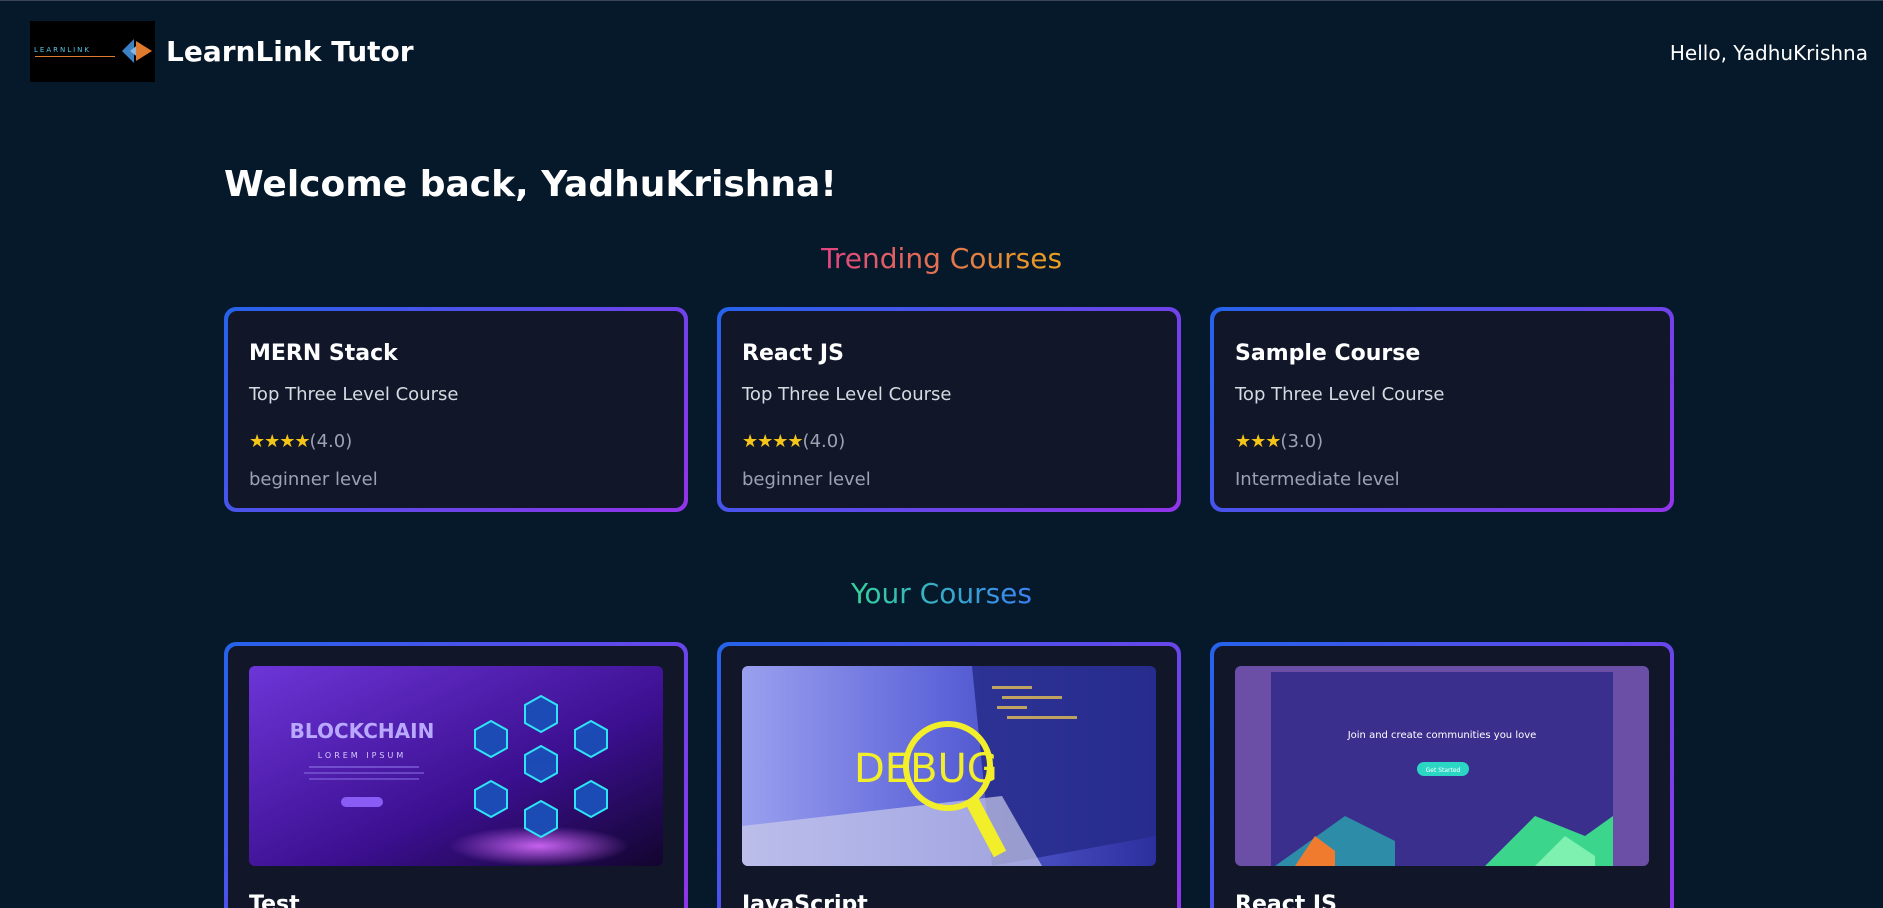 The height and width of the screenshot is (908, 1883). I want to click on thumbnail-button: Get Started, so click(1443, 770).